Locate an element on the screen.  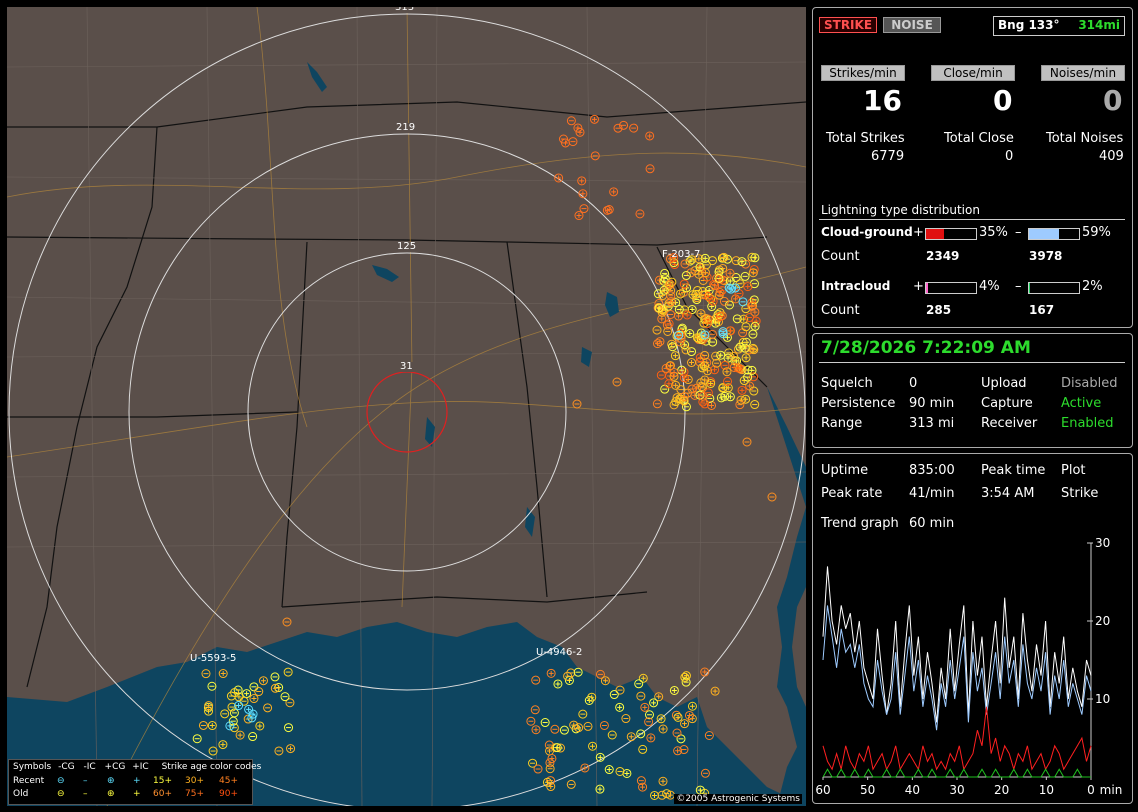
bearing-readout: Bng 133° 314mi is located at coordinates (1059, 26).